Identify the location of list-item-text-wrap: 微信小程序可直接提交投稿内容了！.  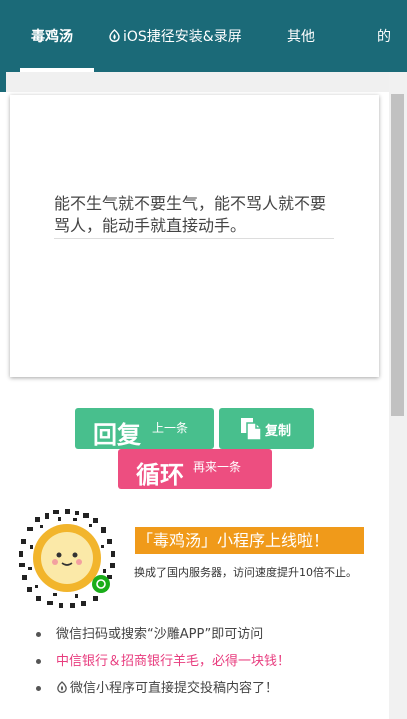
(167, 689).